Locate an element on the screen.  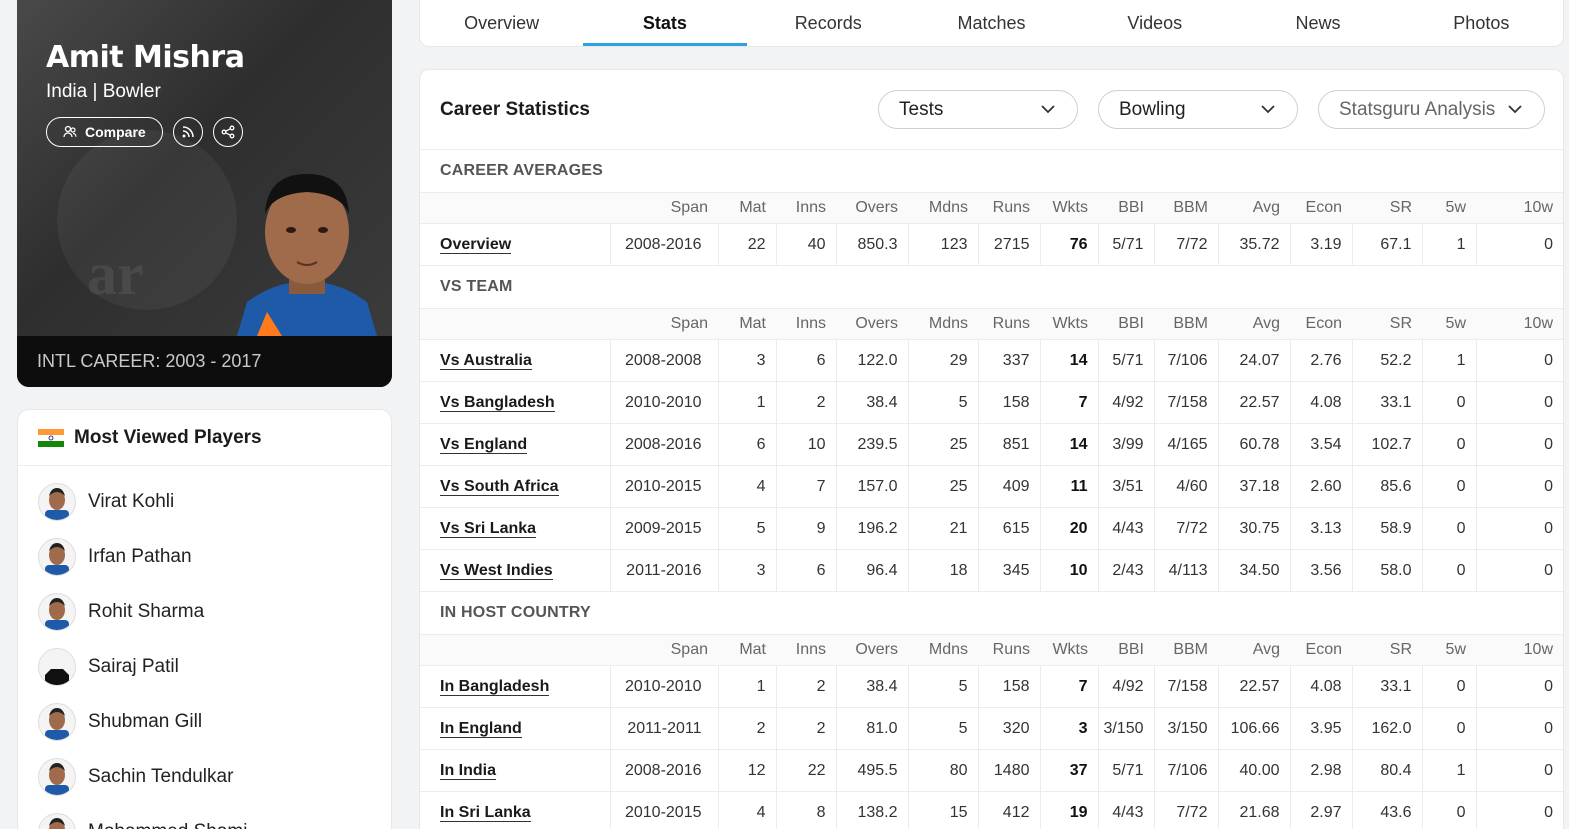
section-title: IN HOST COUNTRY is located at coordinates (515, 612).